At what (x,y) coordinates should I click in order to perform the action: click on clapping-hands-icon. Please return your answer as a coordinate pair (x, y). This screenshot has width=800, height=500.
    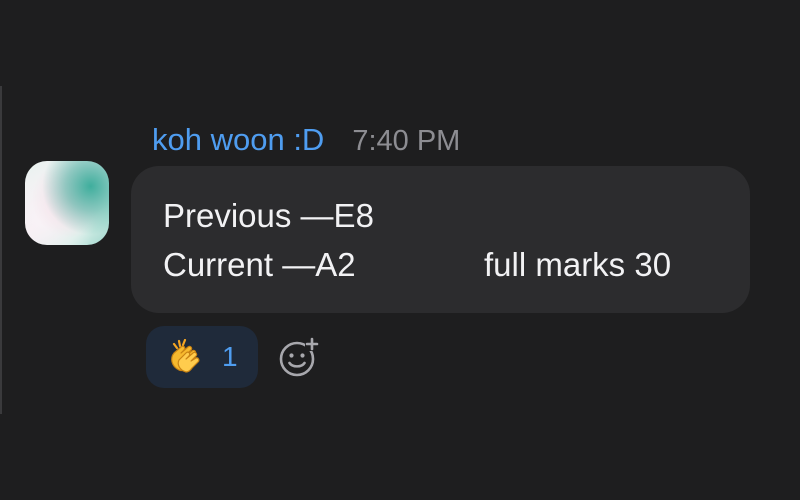
    Looking at the image, I should click on (185, 356).